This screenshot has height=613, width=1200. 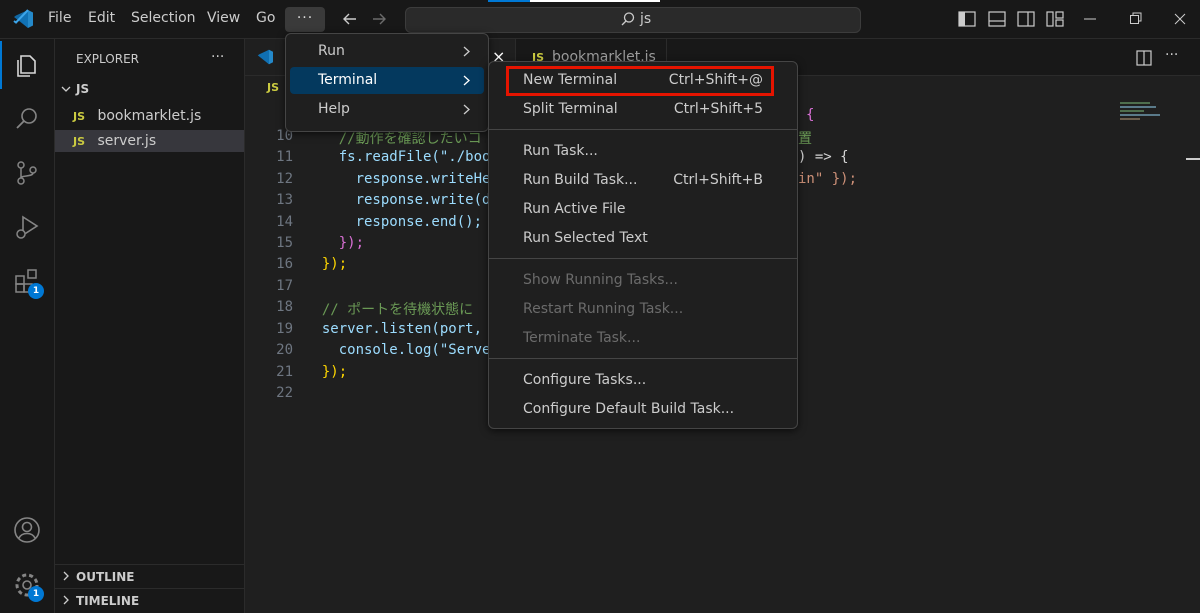 I want to click on minimap, so click(x=1142, y=115).